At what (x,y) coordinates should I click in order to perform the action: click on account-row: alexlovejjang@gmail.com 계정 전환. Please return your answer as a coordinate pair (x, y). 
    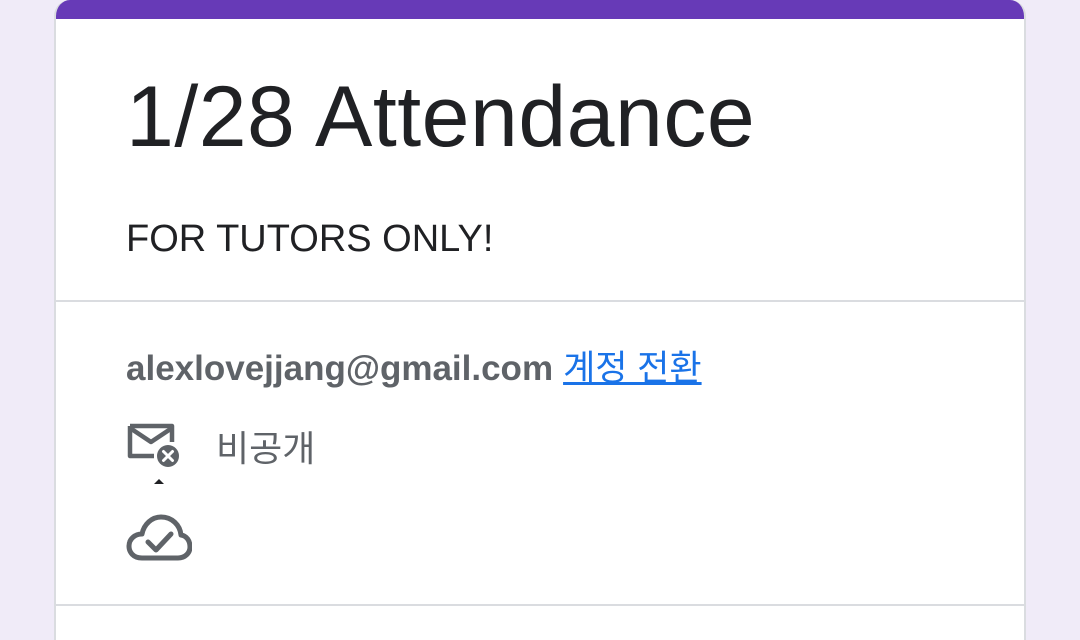
    Looking at the image, I should click on (414, 365).